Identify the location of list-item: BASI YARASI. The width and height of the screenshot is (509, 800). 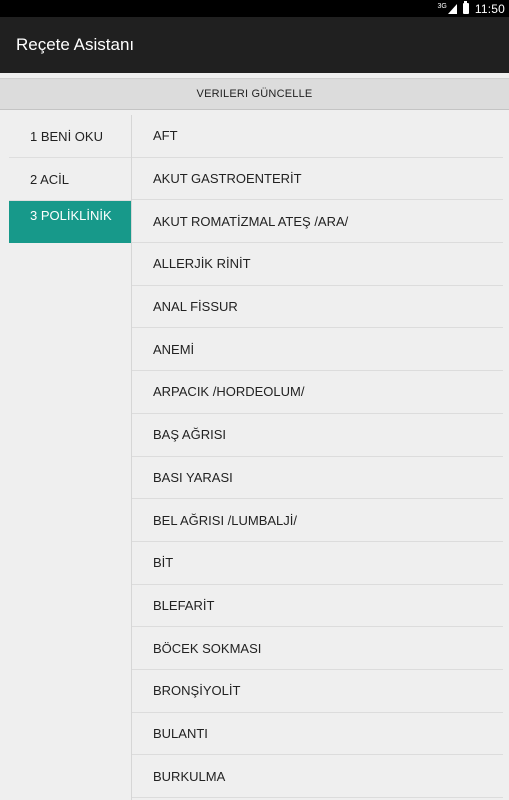
(317, 478).